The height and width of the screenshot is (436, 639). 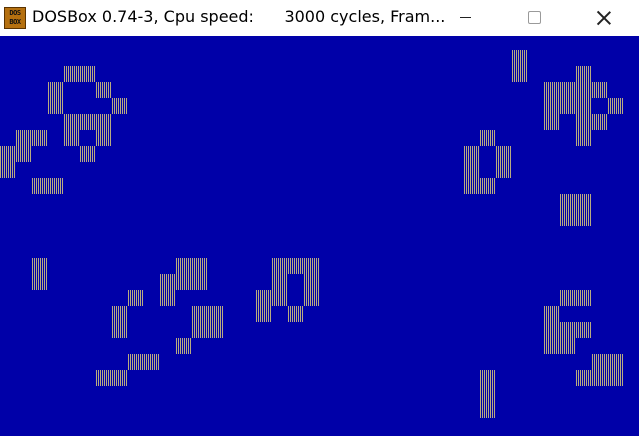 I want to click on app-icon-text-top: DOS, so click(x=15, y=13).